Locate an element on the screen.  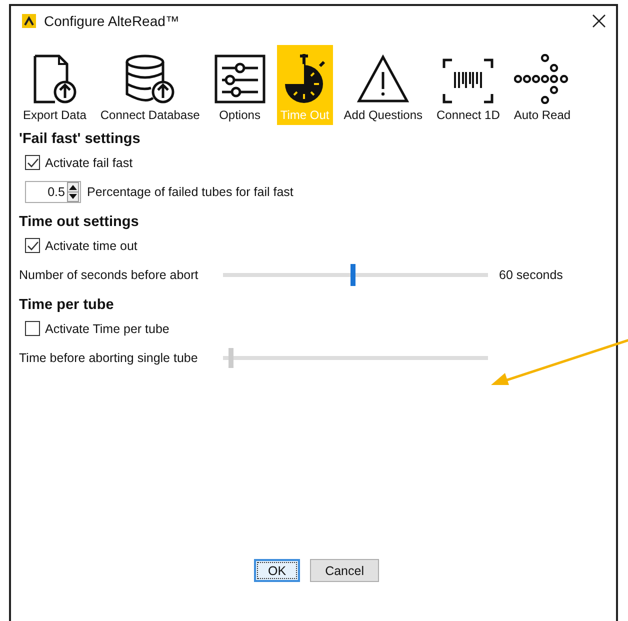
sliders-icon is located at coordinates (240, 79).